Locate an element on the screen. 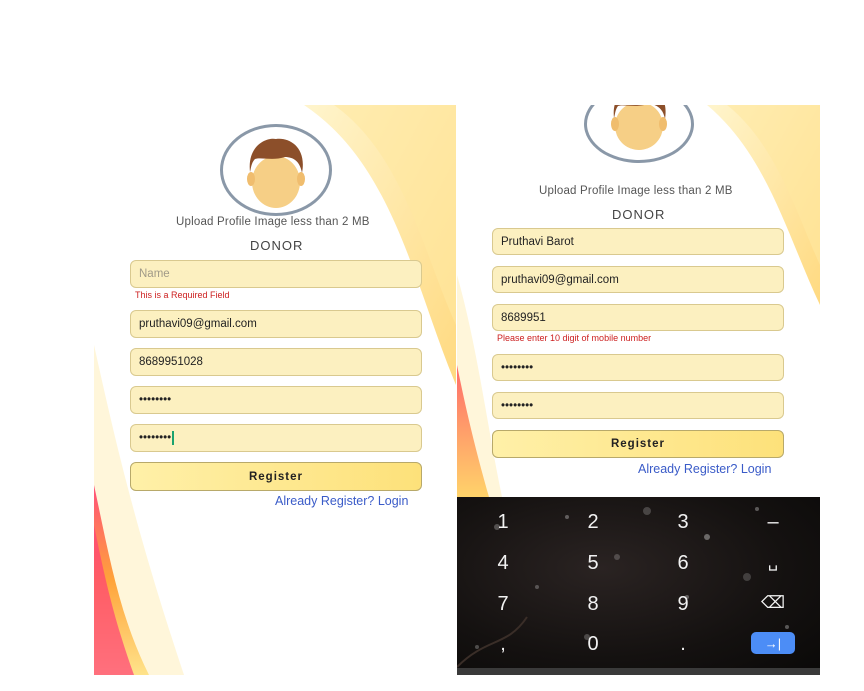 This screenshot has width=864, height=691. numeric-keyboard: 1 2 3 – 4 5 6 ␣ 7 8 9 ⌫ , 0 . →| is located at coordinates (638, 586).